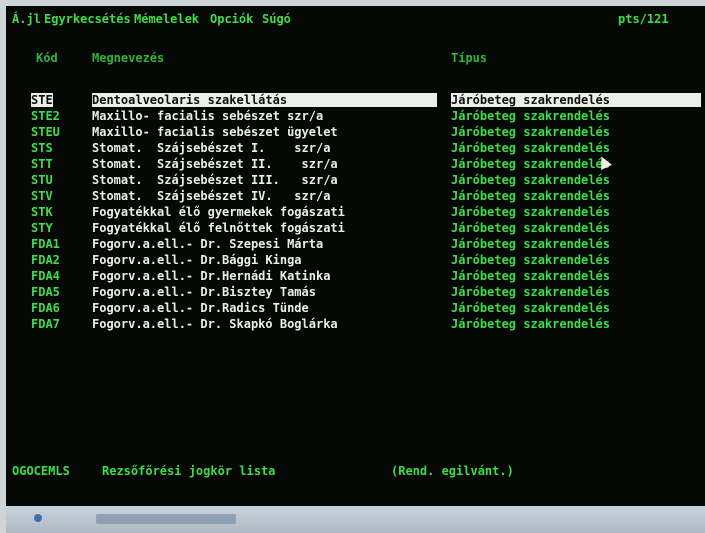  Describe the element at coordinates (166, 519) in the screenshot. I see `taskbar-window-button` at that location.